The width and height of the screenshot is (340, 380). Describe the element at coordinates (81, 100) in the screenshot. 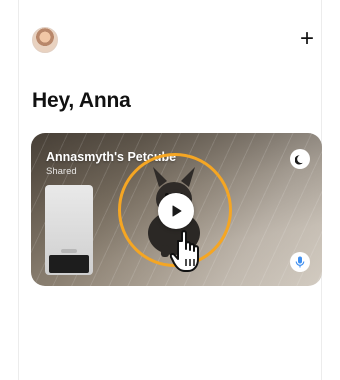

I see `page-title: Hey, Anna` at that location.